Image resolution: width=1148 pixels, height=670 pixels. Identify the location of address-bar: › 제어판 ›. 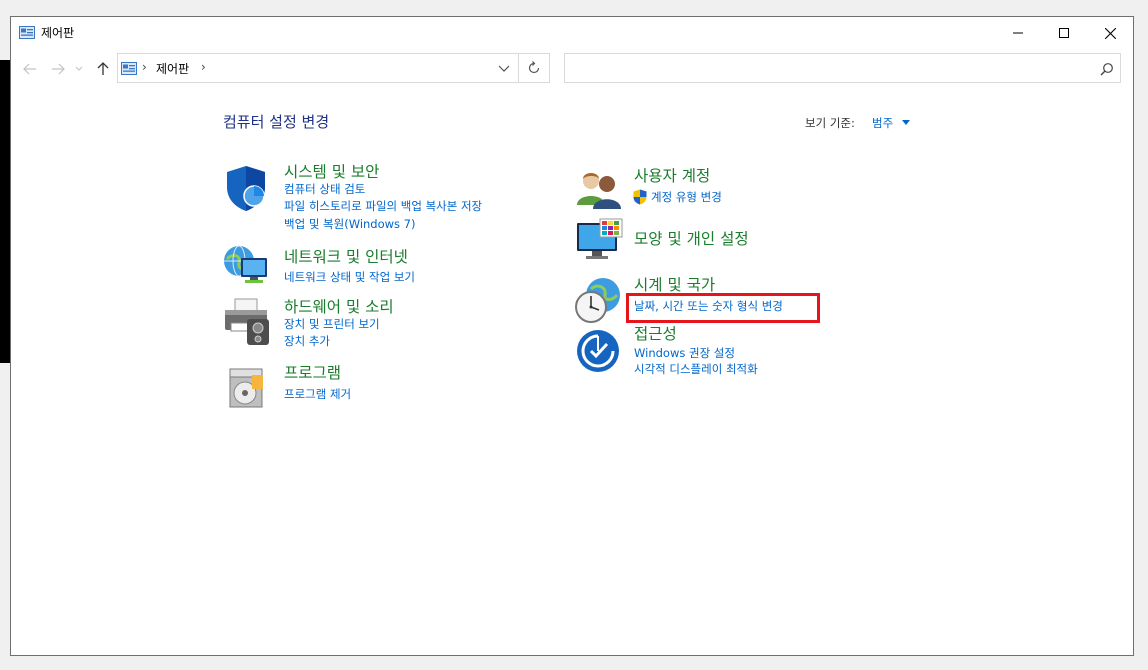
(333, 68).